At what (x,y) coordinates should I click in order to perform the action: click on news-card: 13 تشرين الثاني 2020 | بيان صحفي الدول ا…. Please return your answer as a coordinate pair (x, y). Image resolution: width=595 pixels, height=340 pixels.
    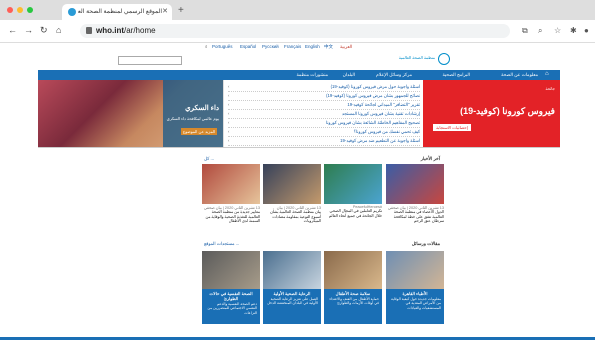
    Looking at the image, I should click on (415, 194).